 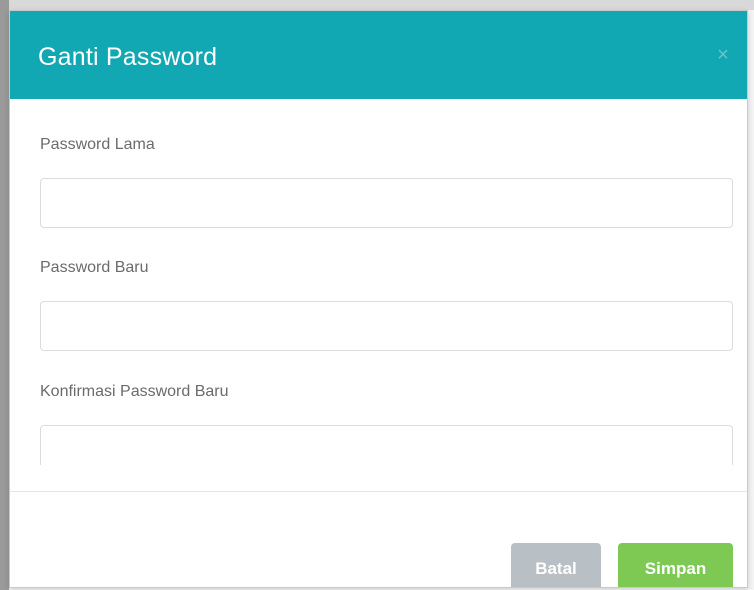 What do you see at coordinates (386, 203) in the screenshot?
I see `old-password-field` at bounding box center [386, 203].